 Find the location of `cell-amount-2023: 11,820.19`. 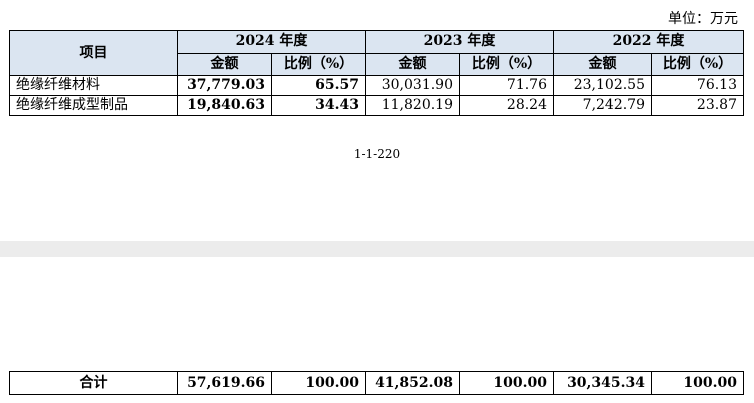

cell-amount-2023: 11,820.19 is located at coordinates (412, 105).